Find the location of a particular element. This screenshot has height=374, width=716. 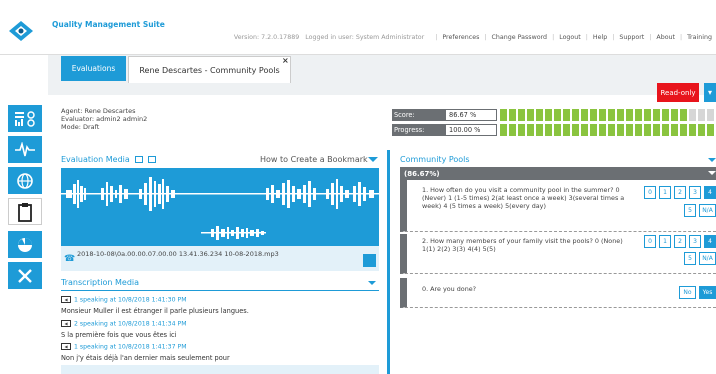

tab-community-pools: Rene Descartes - Community Pools is located at coordinates (209, 69).